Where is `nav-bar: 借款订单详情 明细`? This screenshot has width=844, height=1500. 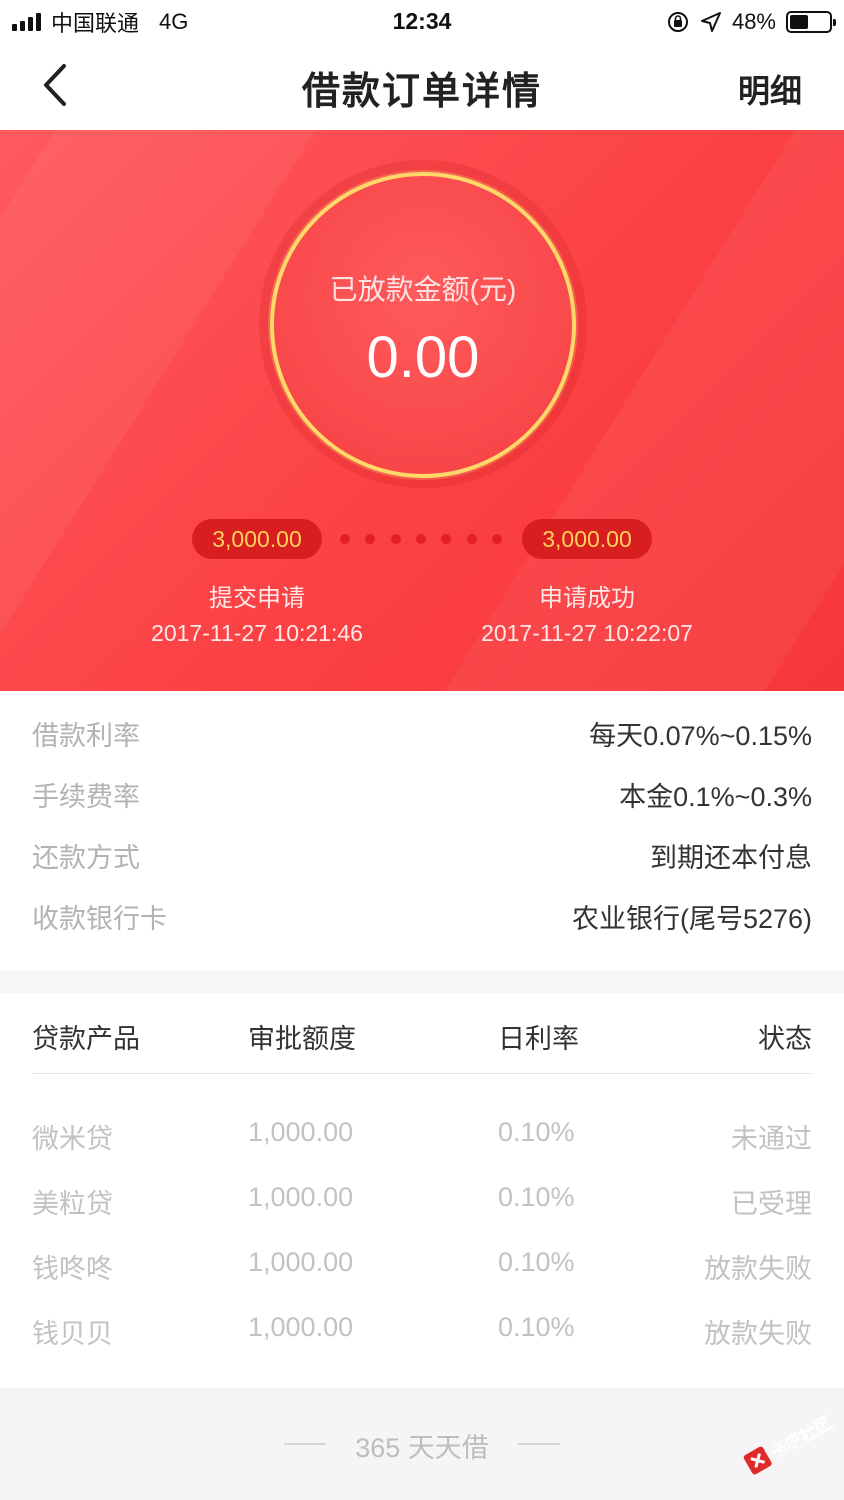
nav-bar: 借款订单详情 明细 is located at coordinates (422, 87).